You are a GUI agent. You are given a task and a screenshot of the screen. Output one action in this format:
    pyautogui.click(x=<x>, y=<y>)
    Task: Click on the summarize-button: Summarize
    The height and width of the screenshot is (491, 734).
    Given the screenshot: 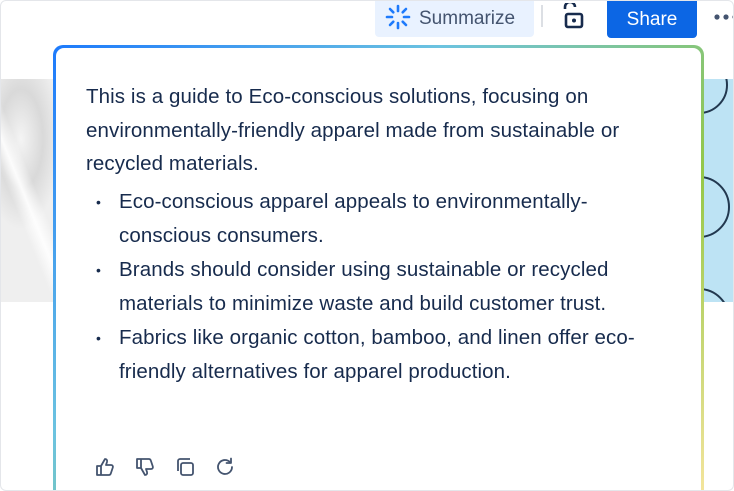 What is the action you would take?
    pyautogui.click(x=454, y=19)
    